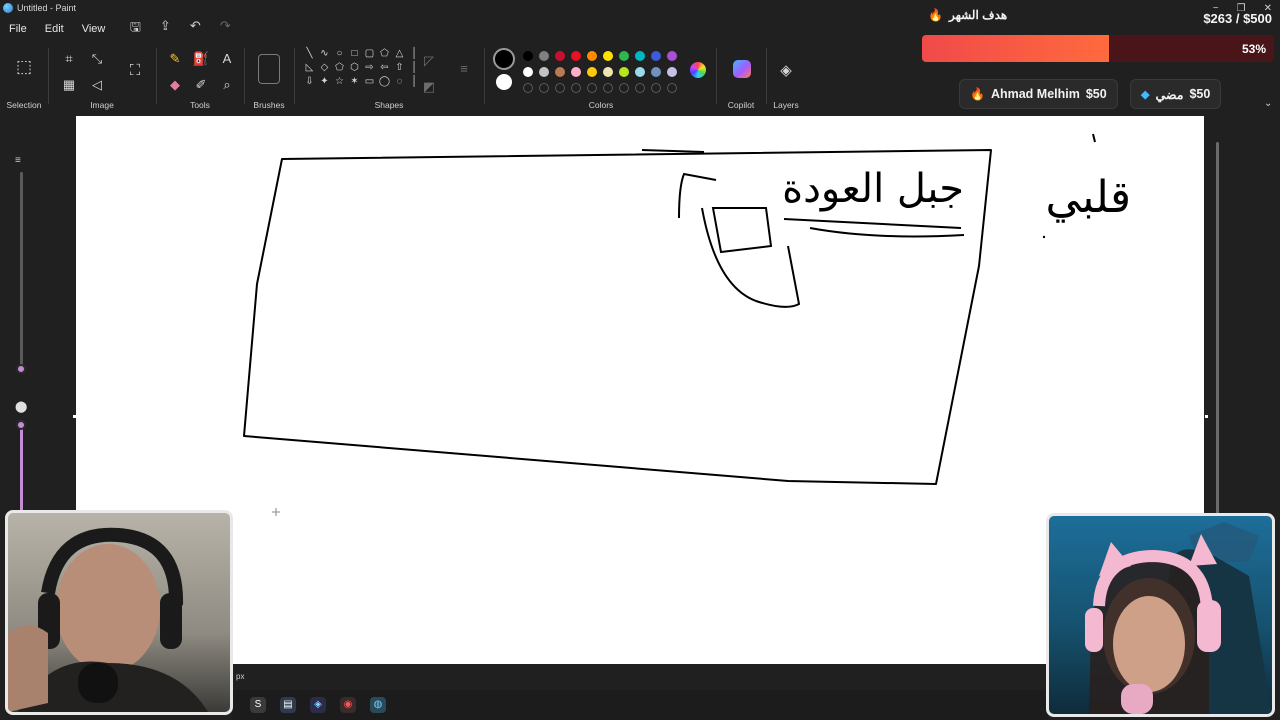 The width and height of the screenshot is (1280, 720). What do you see at coordinates (504, 82) in the screenshot?
I see `secondary-color` at bounding box center [504, 82].